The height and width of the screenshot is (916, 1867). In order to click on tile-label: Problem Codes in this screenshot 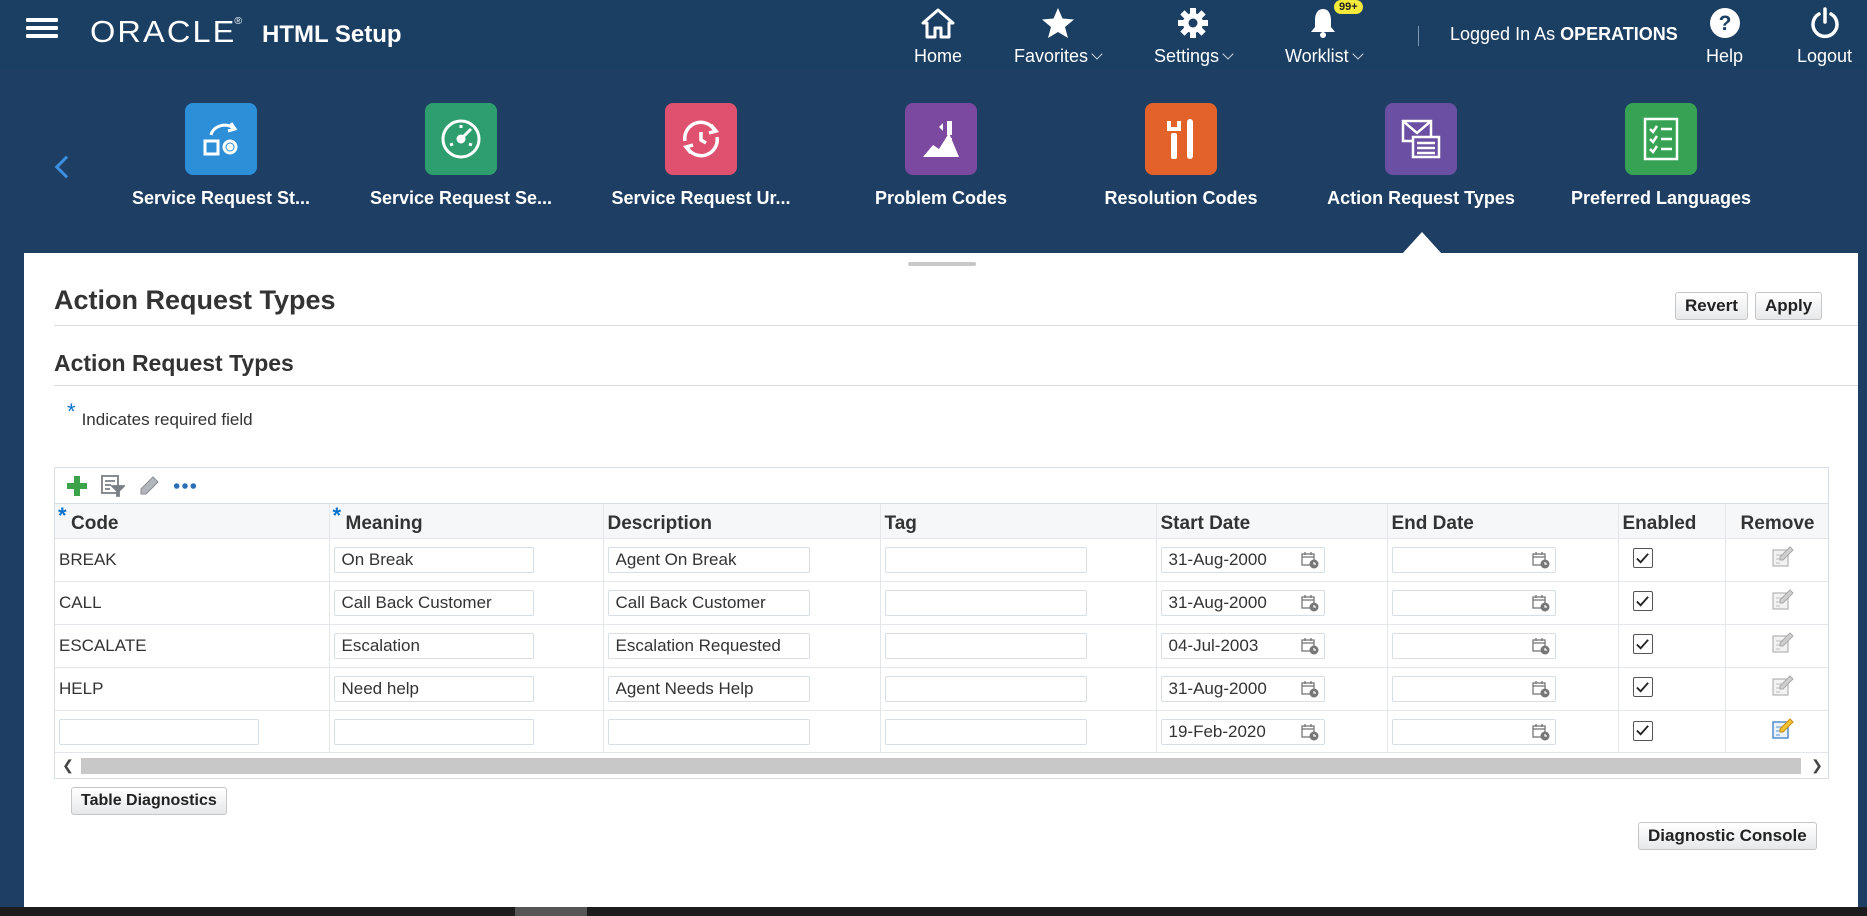, I will do `click(941, 198)`.